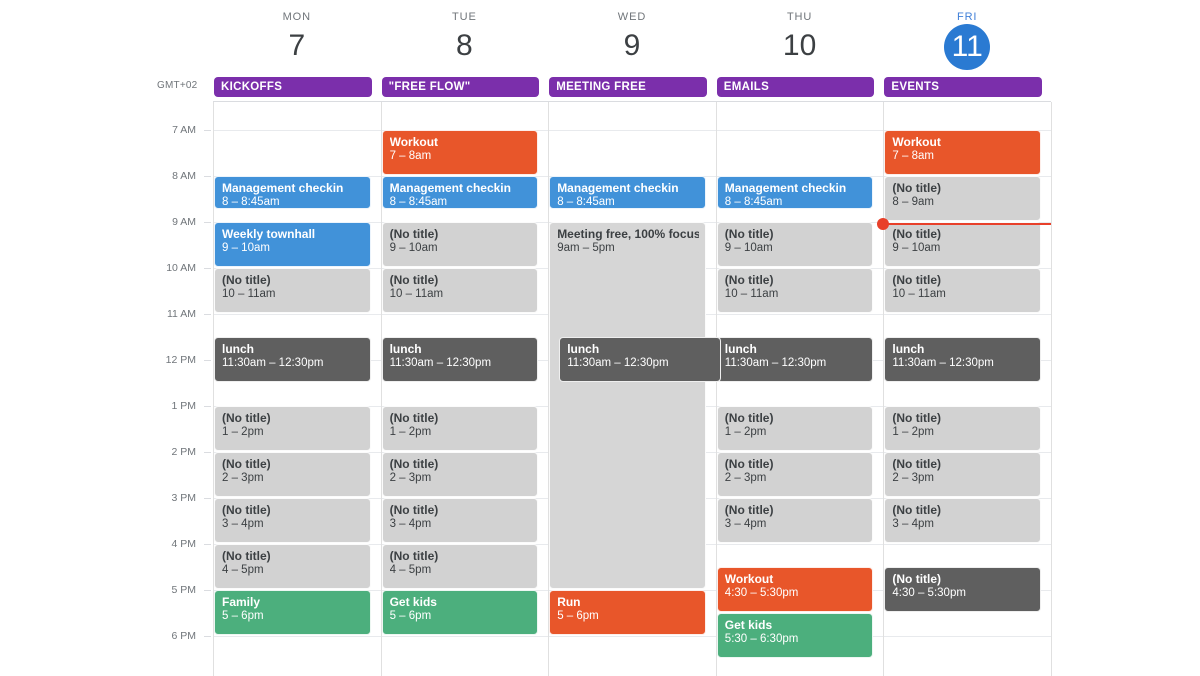 The width and height of the screenshot is (1200, 676). Describe the element at coordinates (799, 46) in the screenshot. I see `day-number: 10` at that location.